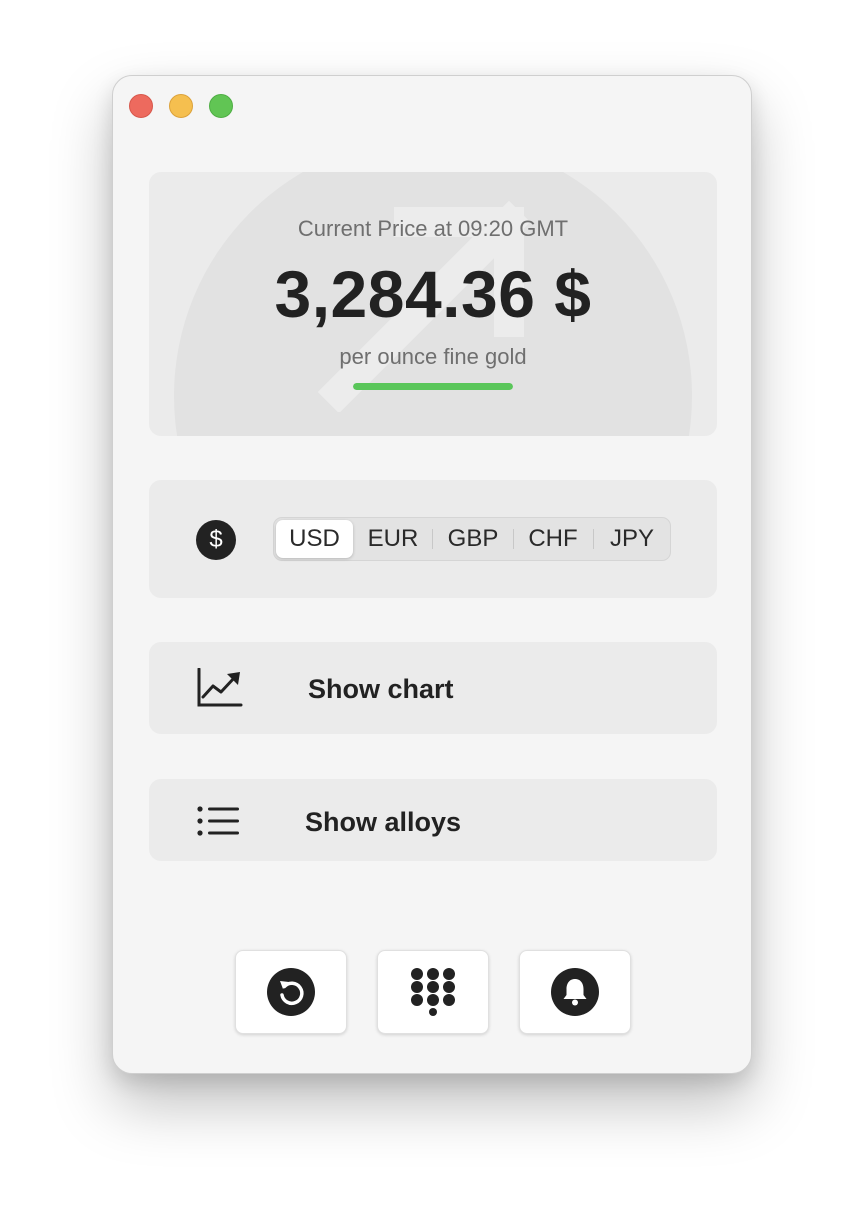  I want to click on keypad-button, so click(433, 992).